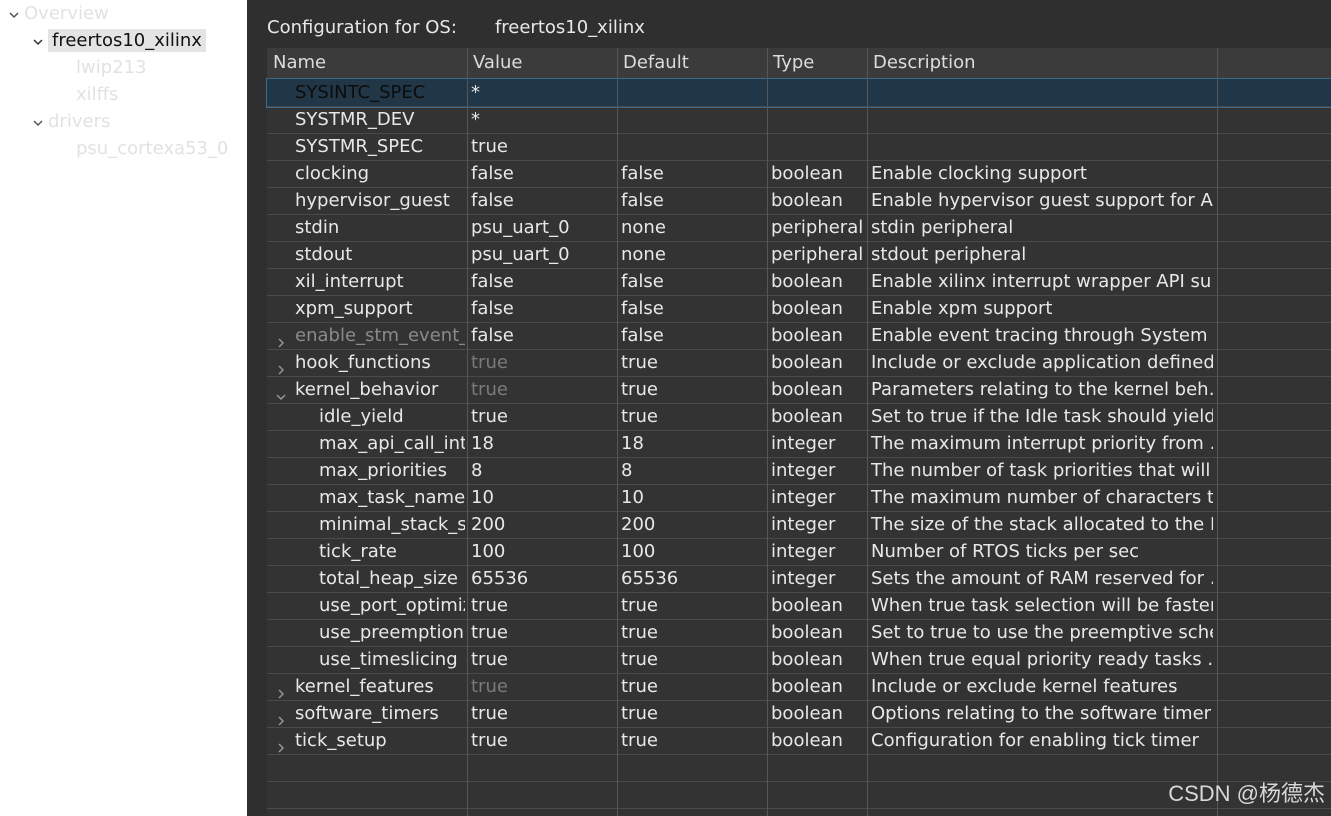 This screenshot has width=1331, height=816. I want to click on tree-item-overview: Overview, so click(56, 13).